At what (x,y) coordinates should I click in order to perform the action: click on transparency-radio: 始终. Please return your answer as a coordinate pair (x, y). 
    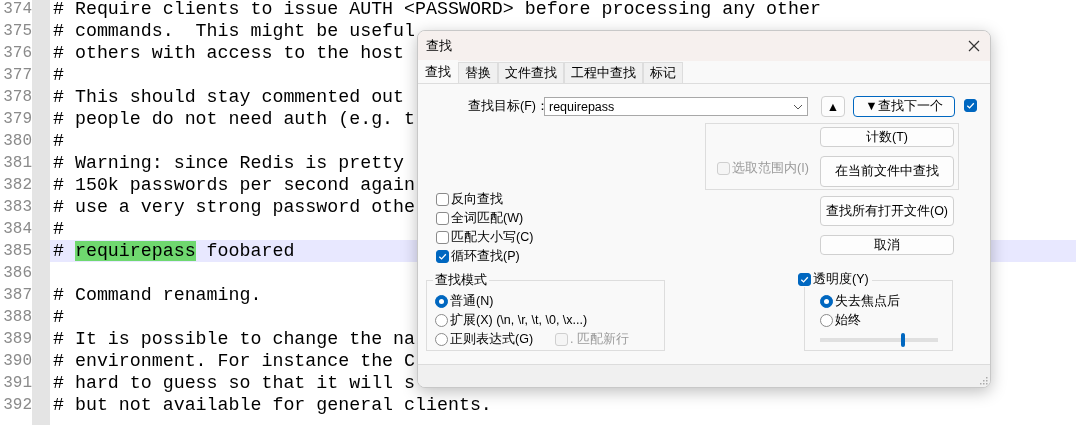
    Looking at the image, I should click on (886, 320).